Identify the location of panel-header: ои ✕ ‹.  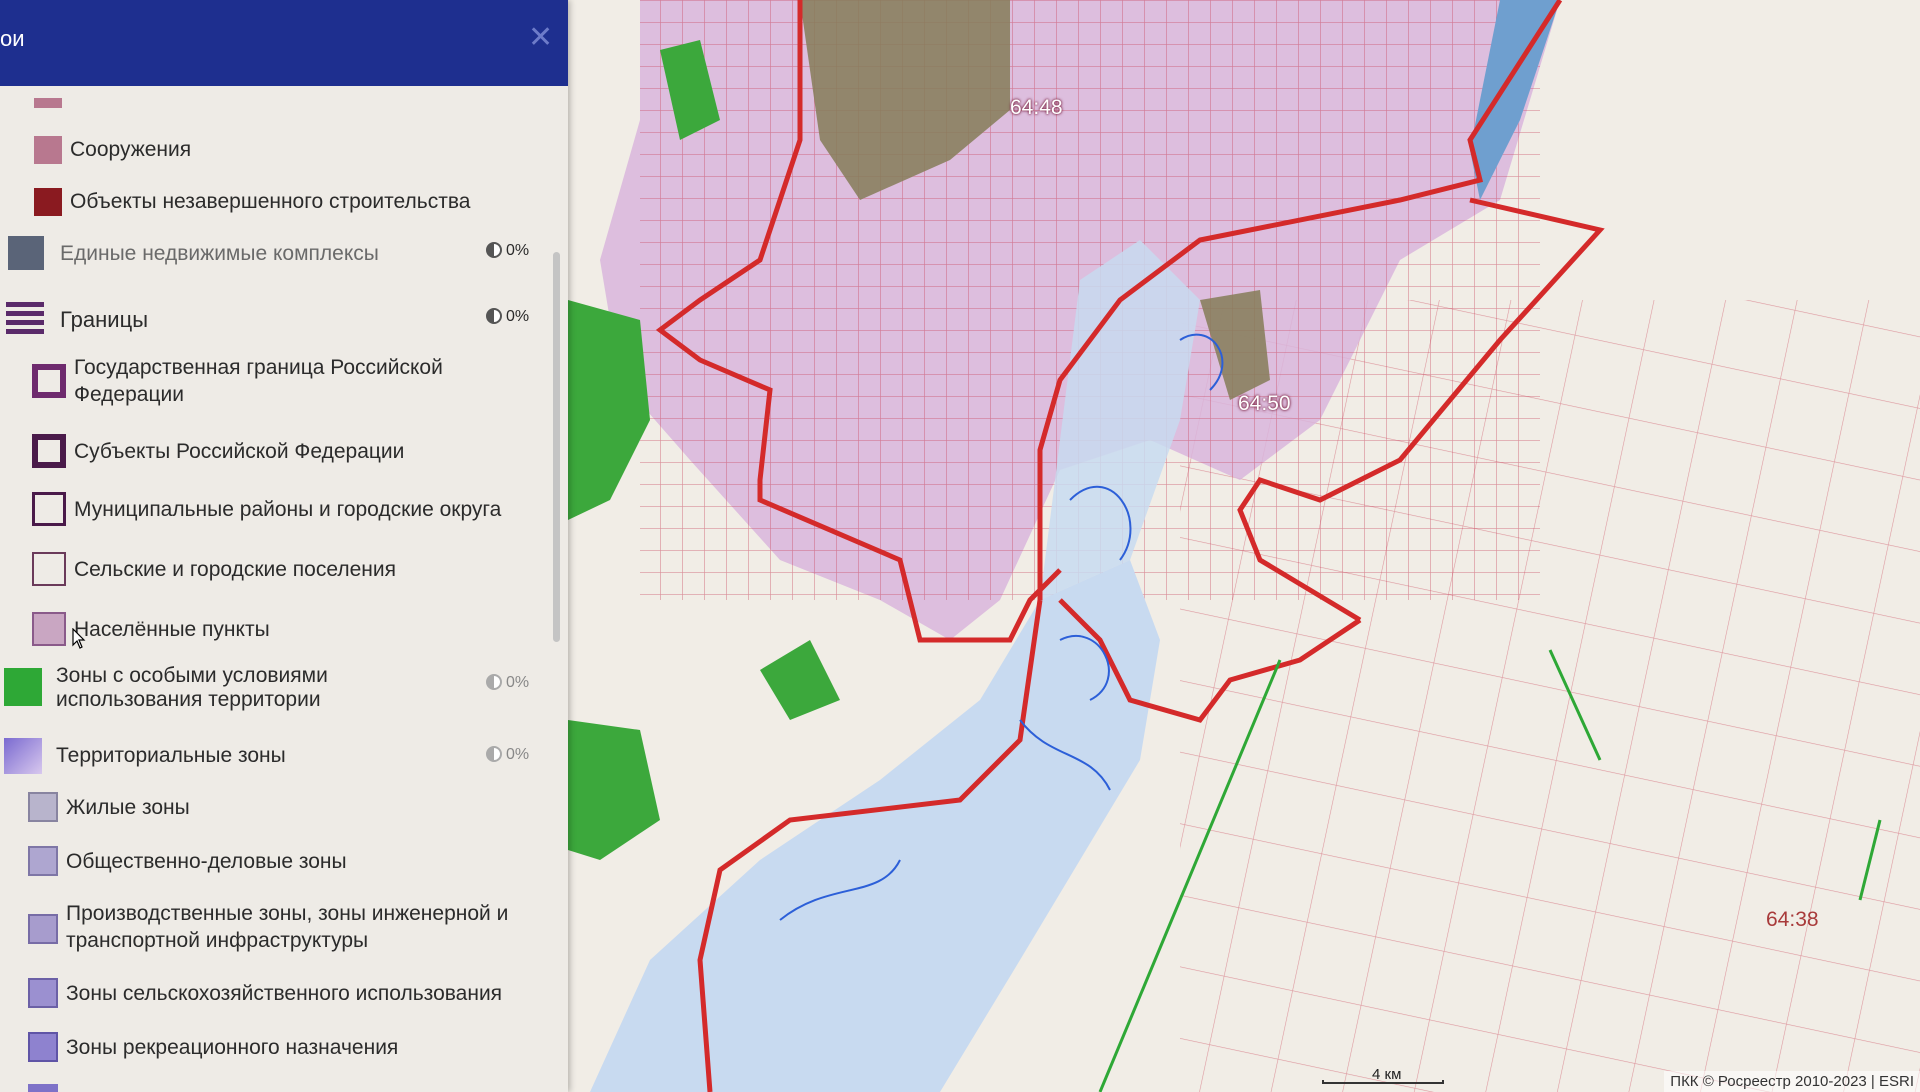
(284, 43).